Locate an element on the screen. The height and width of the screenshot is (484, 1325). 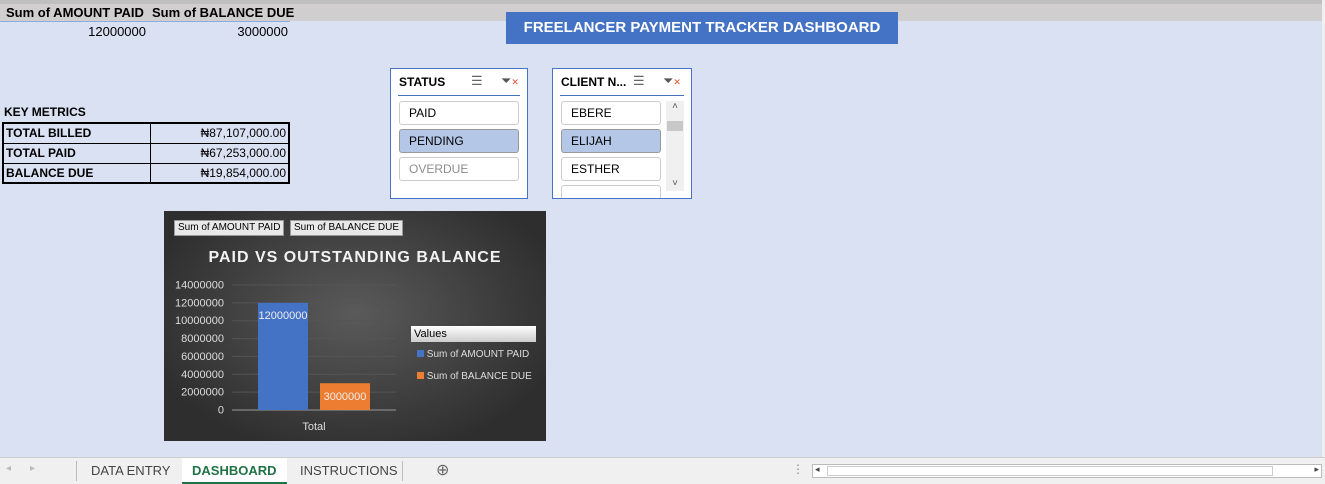
client-slicer: CLIENT N... ☰ ⏷✕ EBERE ELIJAH ESTHER ˄ ˅ is located at coordinates (622, 133).